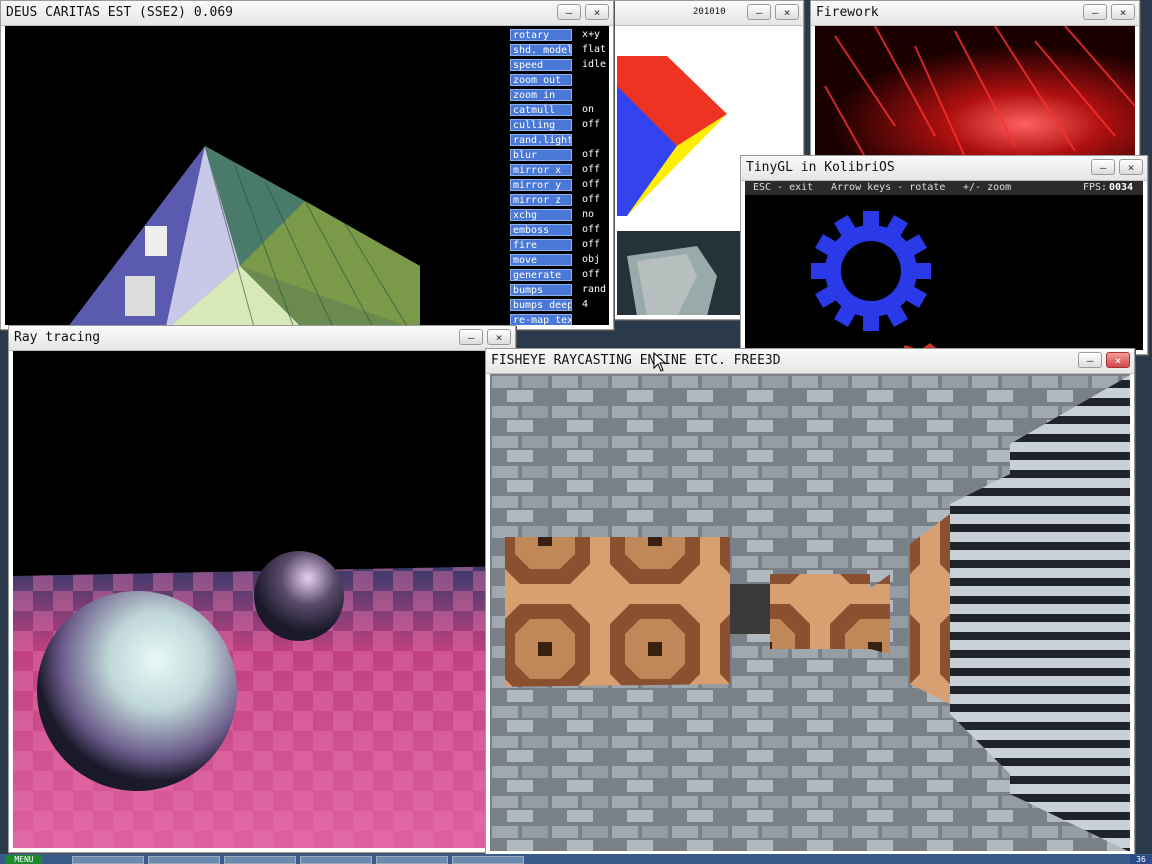  I want to click on deus-option-button: mirror y, so click(541, 185).